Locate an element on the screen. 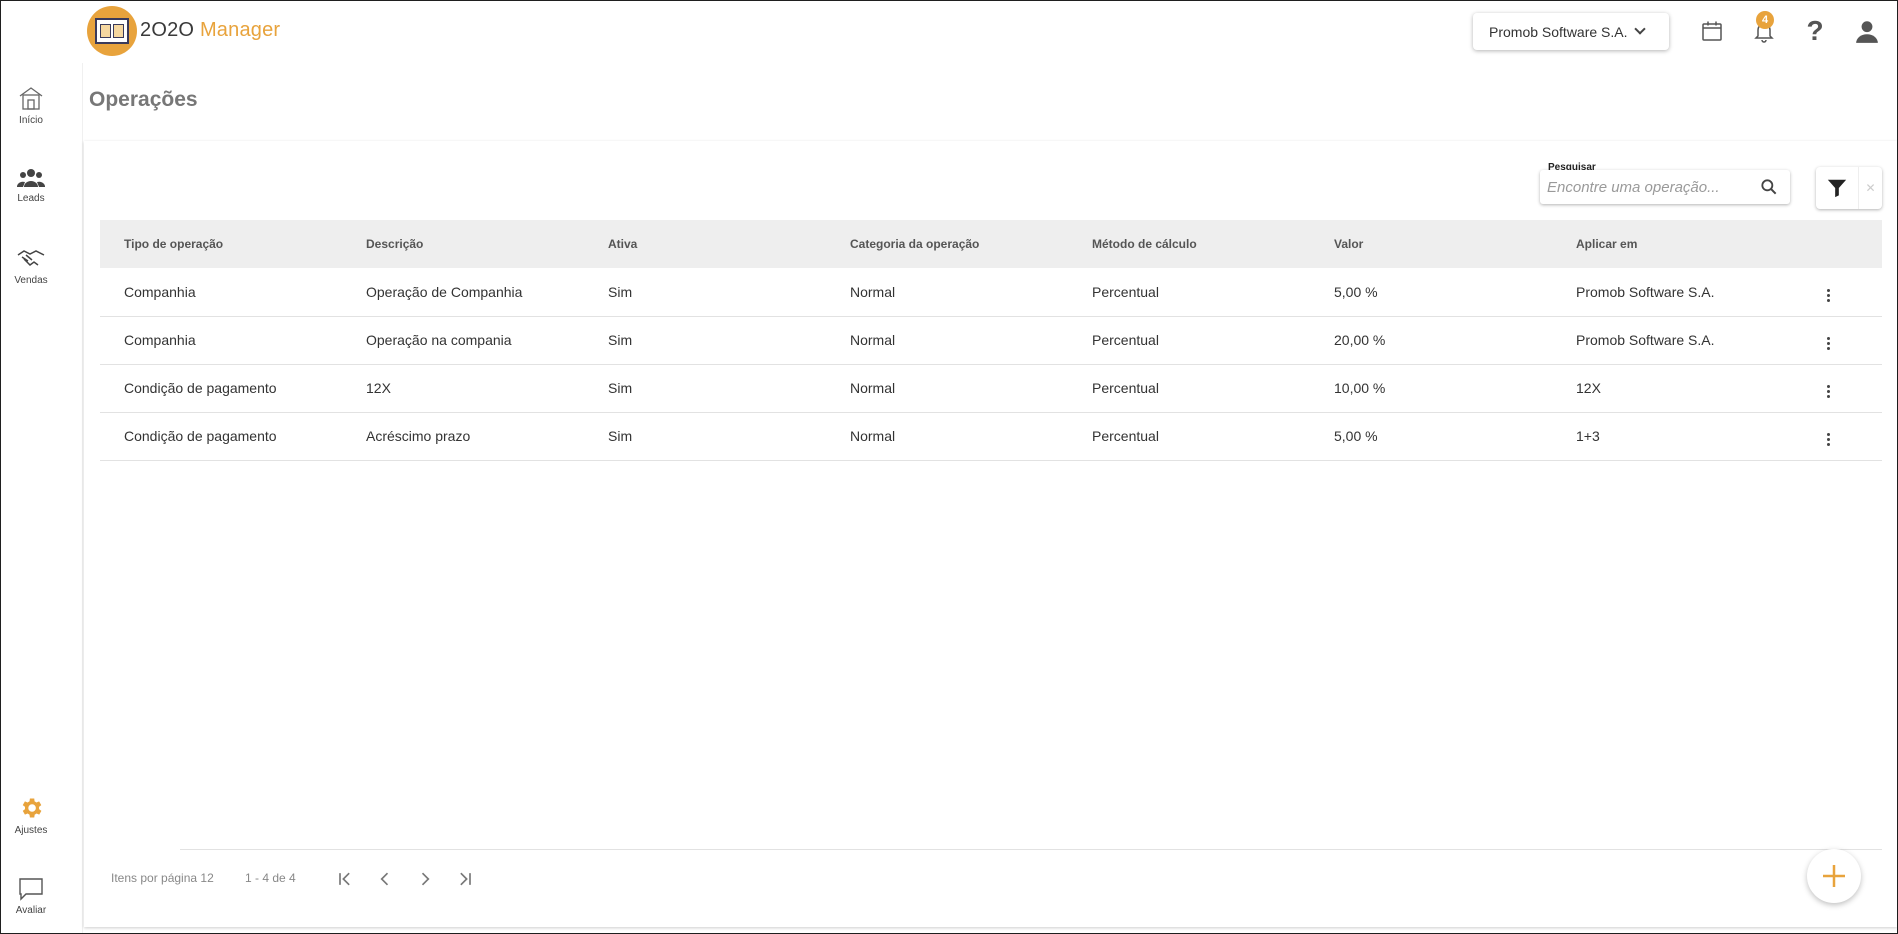 Image resolution: width=1898 pixels, height=934 pixels. sidebar-item-ajustes: Ajustes is located at coordinates (31, 815).